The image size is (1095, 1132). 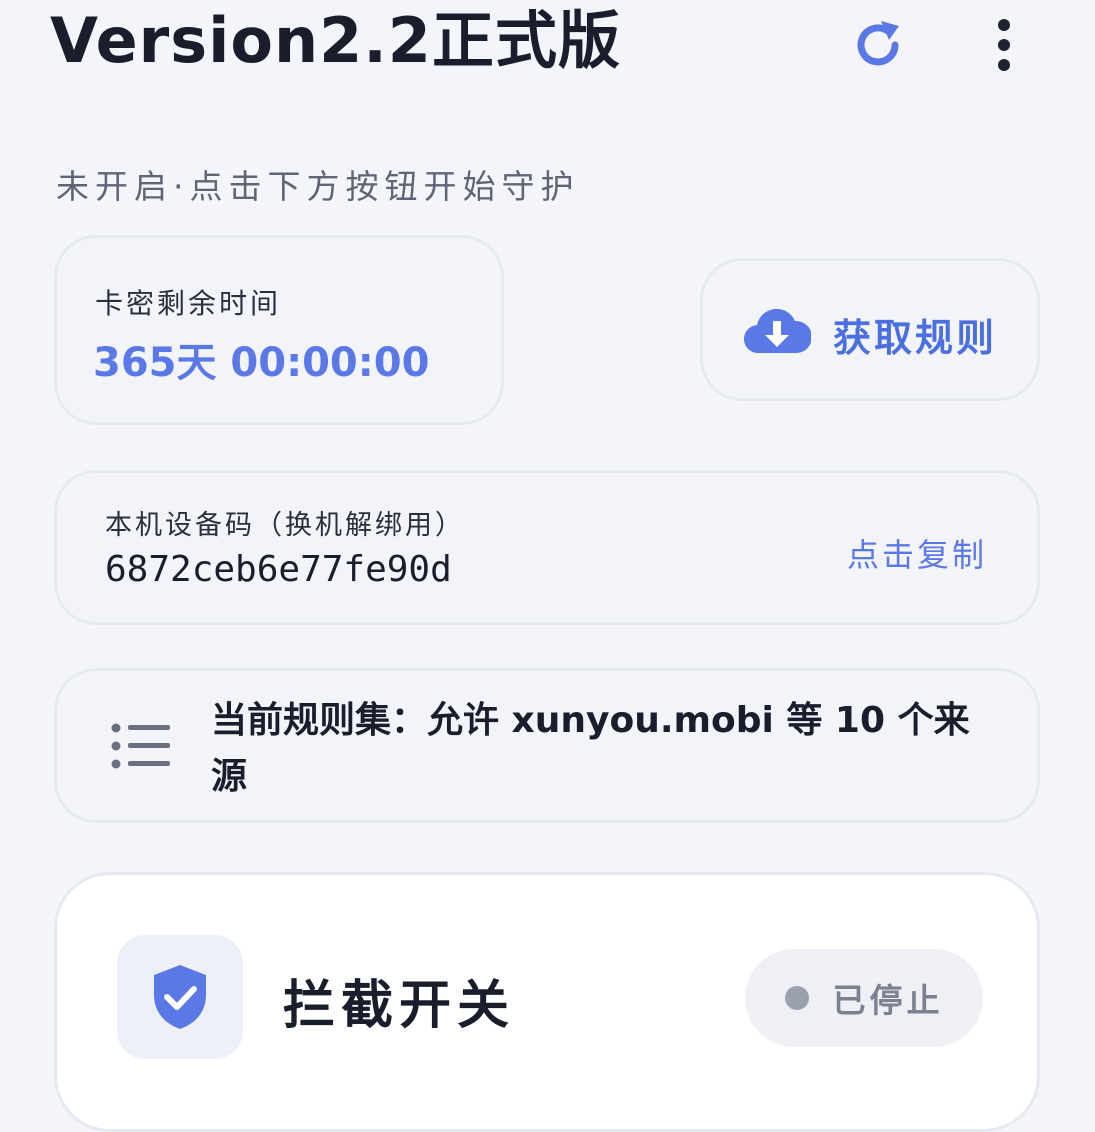 I want to click on more-options-button, so click(x=1004, y=45).